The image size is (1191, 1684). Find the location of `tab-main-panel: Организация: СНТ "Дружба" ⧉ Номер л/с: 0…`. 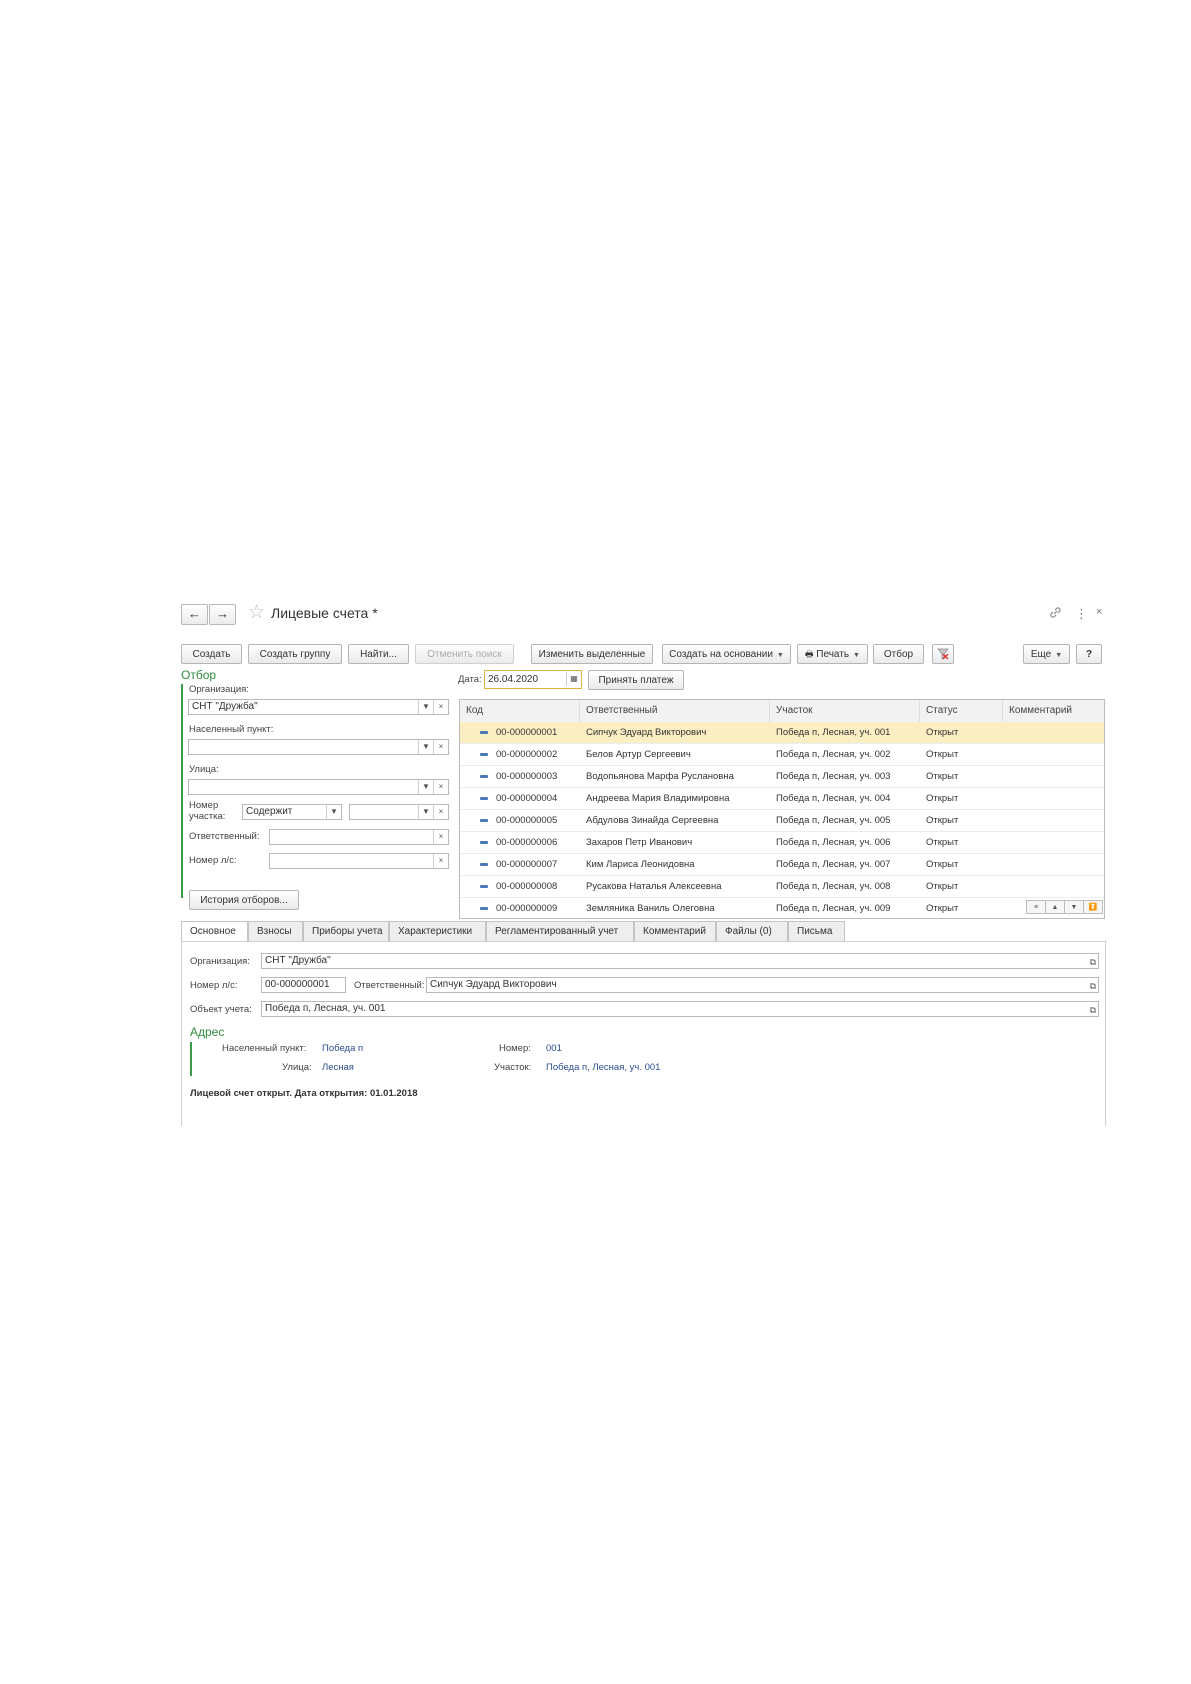

tab-main-panel: Организация: СНТ "Дружба" ⧉ Номер л/с: 0… is located at coordinates (643, 1033).